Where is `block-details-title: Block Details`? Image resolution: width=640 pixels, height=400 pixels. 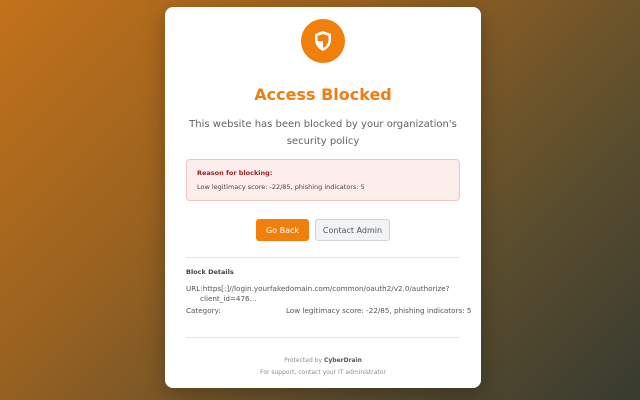
block-details-title: Block Details is located at coordinates (210, 272).